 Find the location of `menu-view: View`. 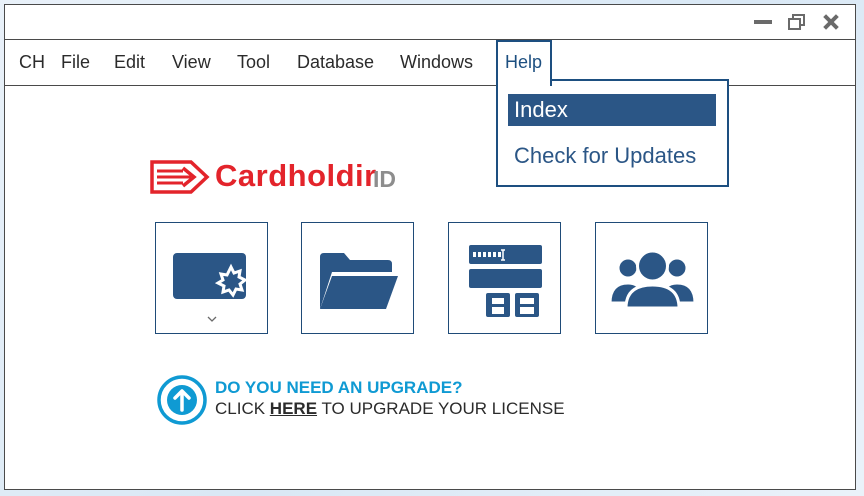

menu-view: View is located at coordinates (191, 62).